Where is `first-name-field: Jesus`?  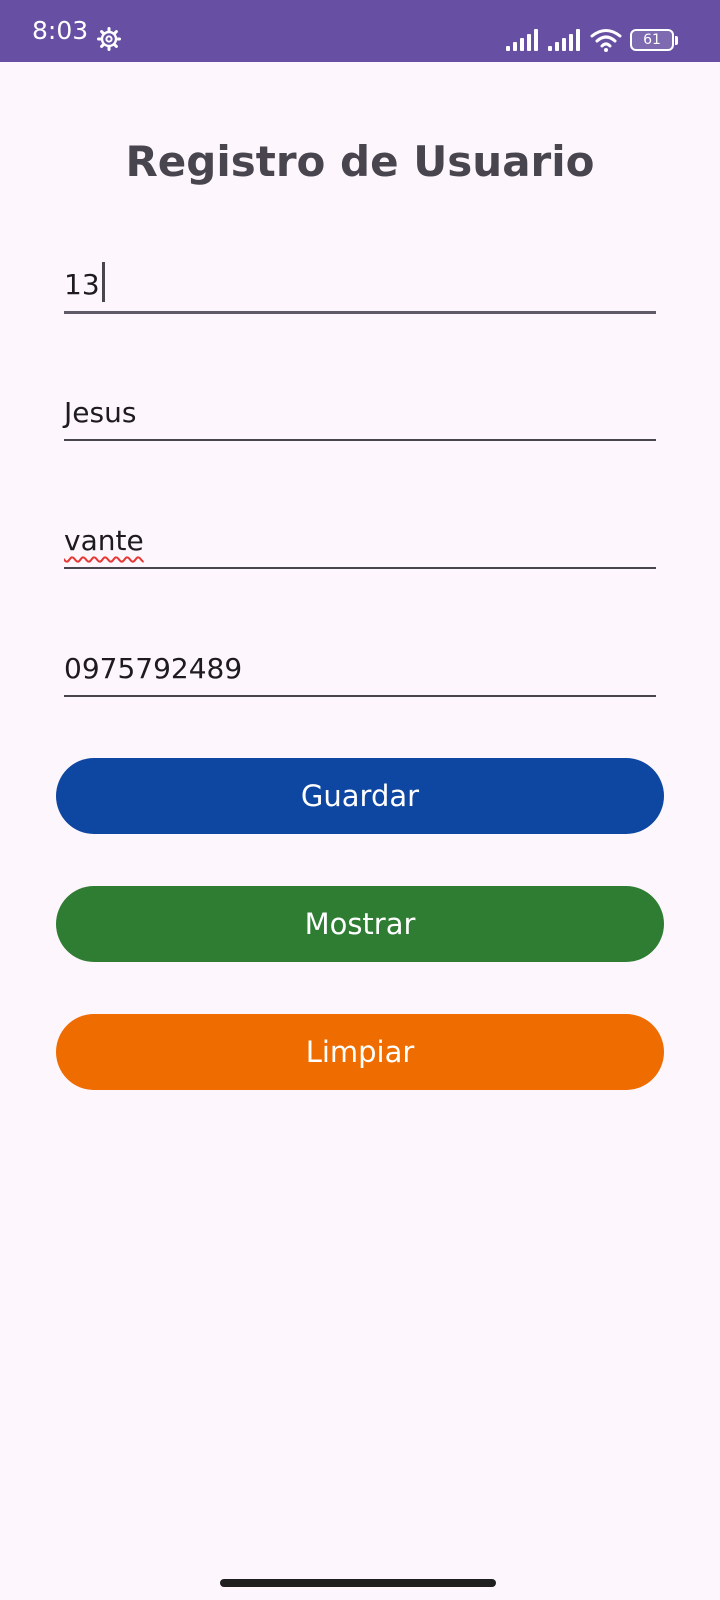
first-name-field: Jesus is located at coordinates (360, 417).